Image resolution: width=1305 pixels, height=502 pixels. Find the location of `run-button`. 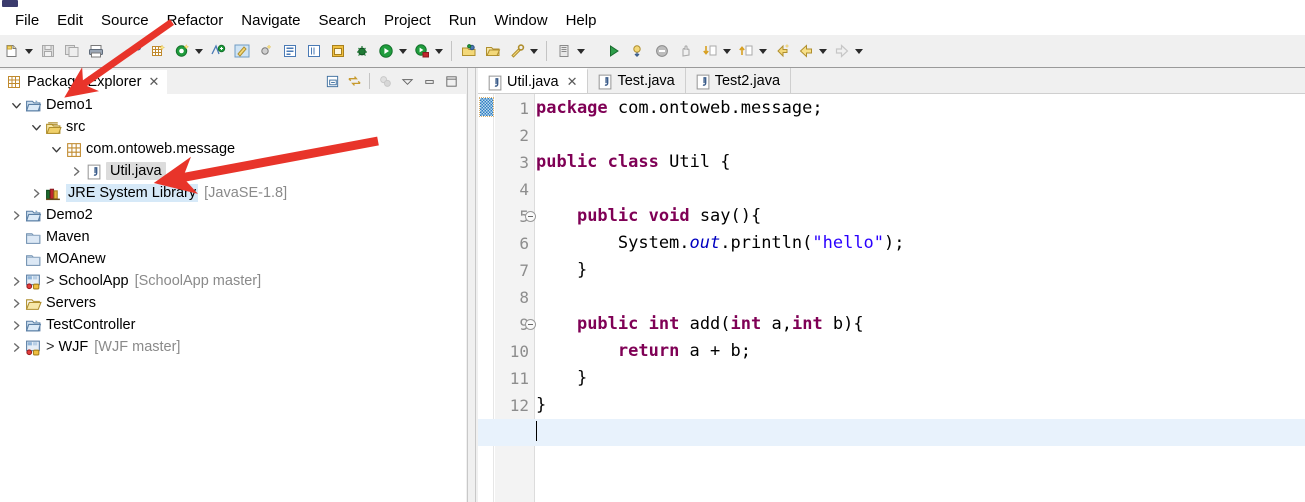

run-button is located at coordinates (386, 51).